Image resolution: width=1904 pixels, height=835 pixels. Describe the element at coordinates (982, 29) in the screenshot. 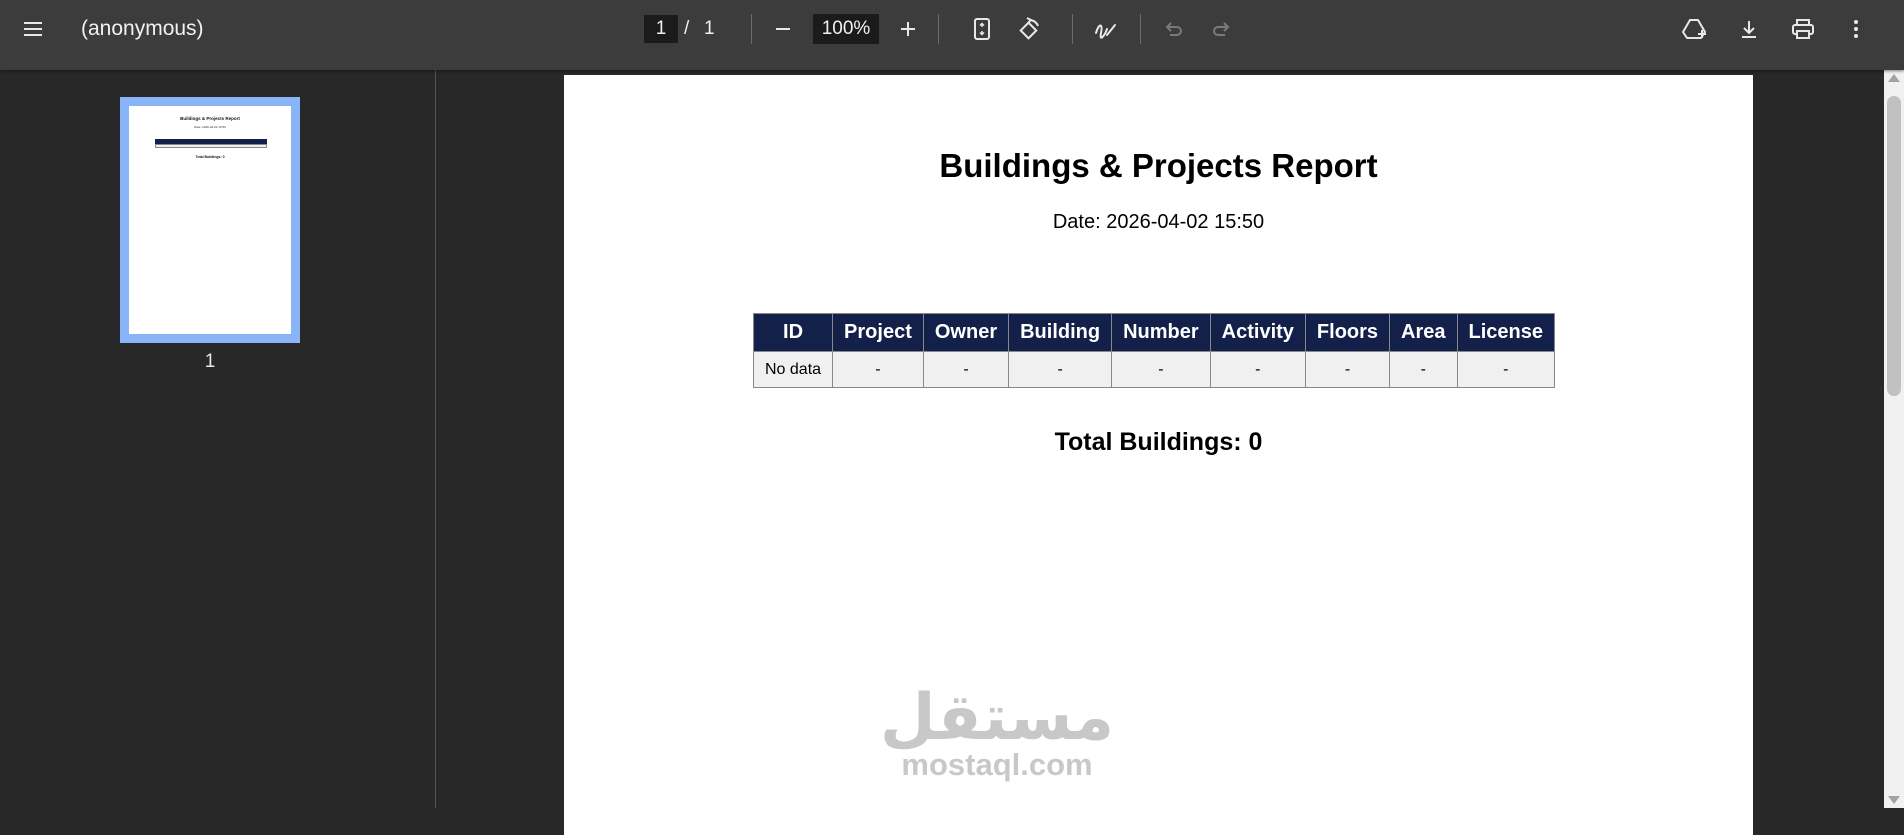

I see `fit-to-page-icon` at that location.